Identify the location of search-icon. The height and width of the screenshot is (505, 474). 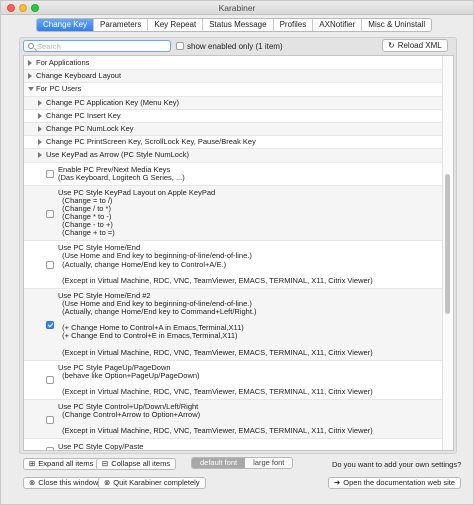
(31, 46).